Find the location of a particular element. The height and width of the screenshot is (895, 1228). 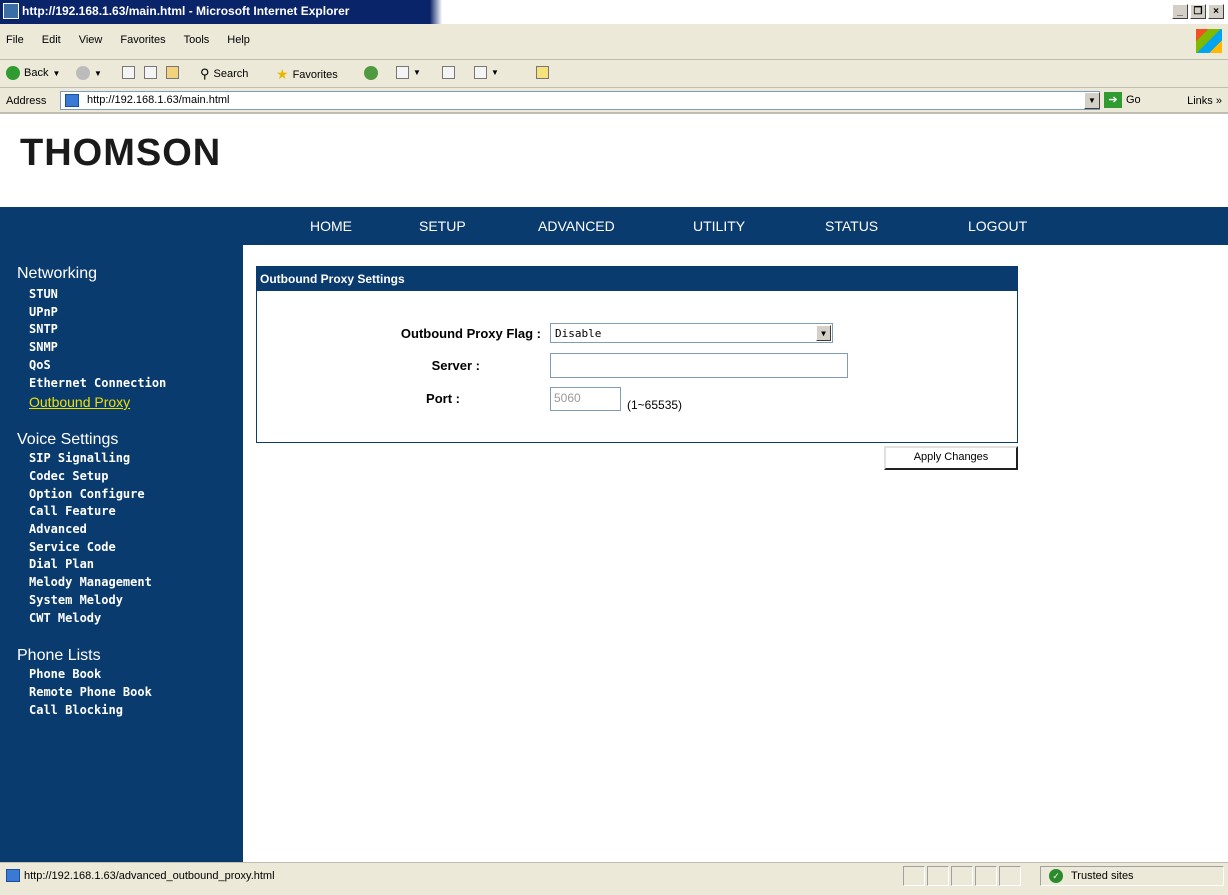

nav-setup: SETUP is located at coordinates (442, 226).